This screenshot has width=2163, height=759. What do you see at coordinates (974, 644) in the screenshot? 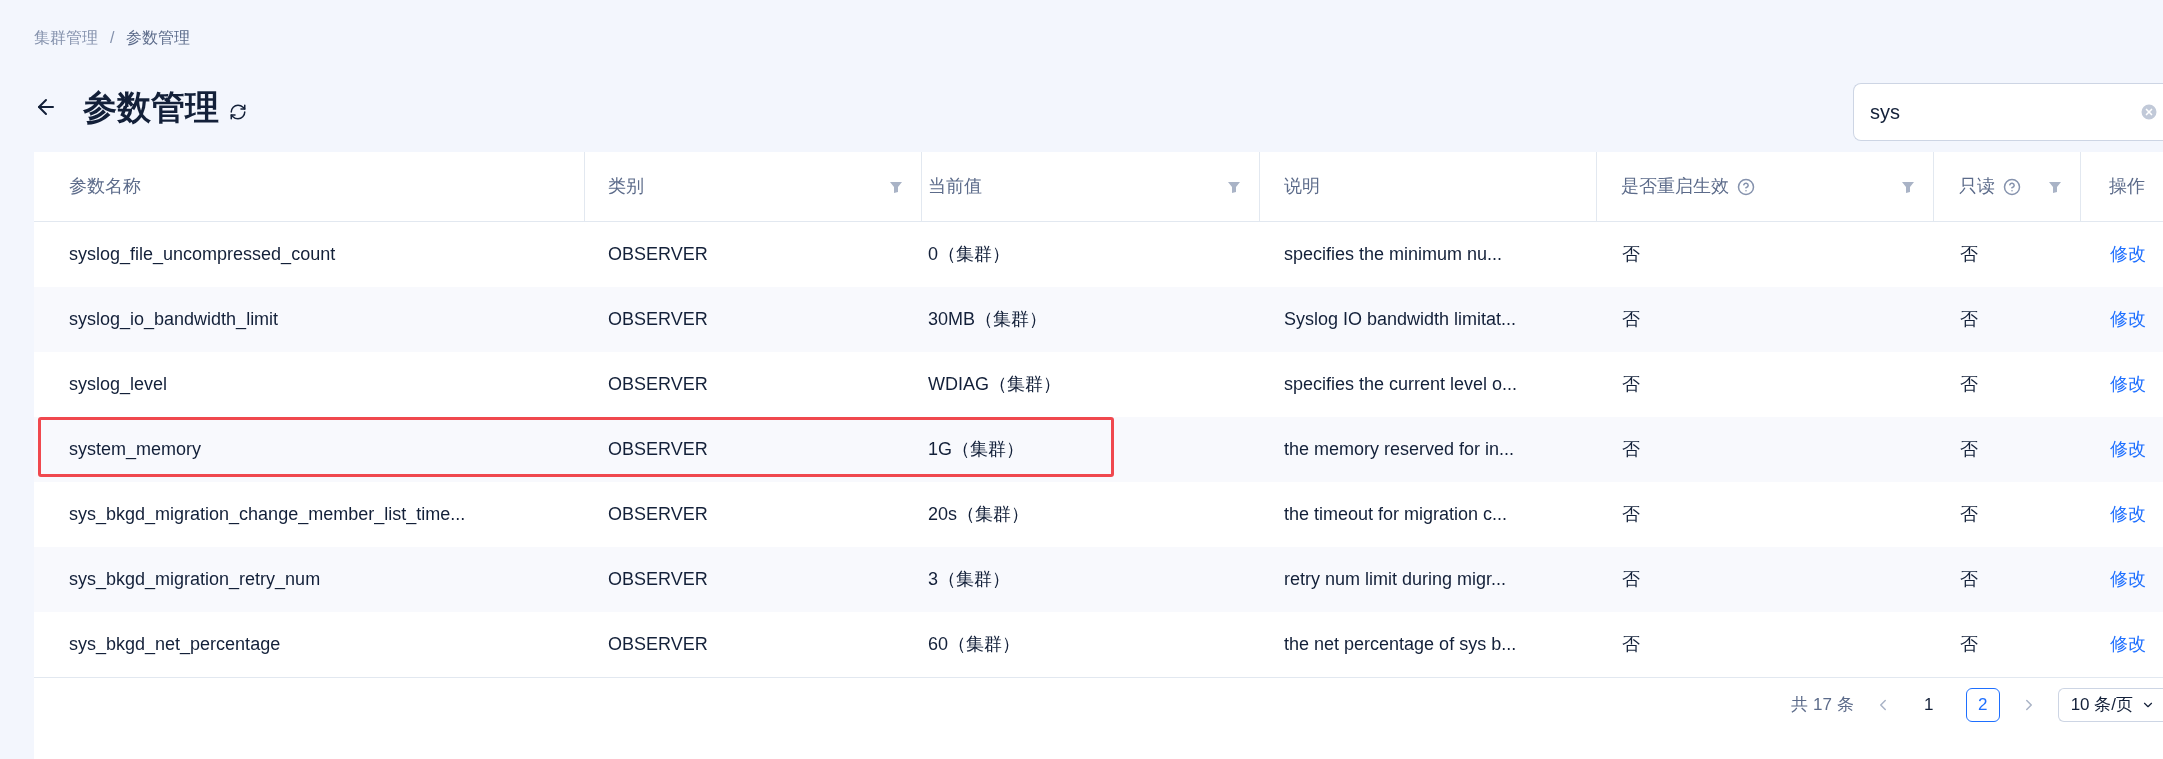
I see `table-cell: 60（集群）` at bounding box center [974, 644].